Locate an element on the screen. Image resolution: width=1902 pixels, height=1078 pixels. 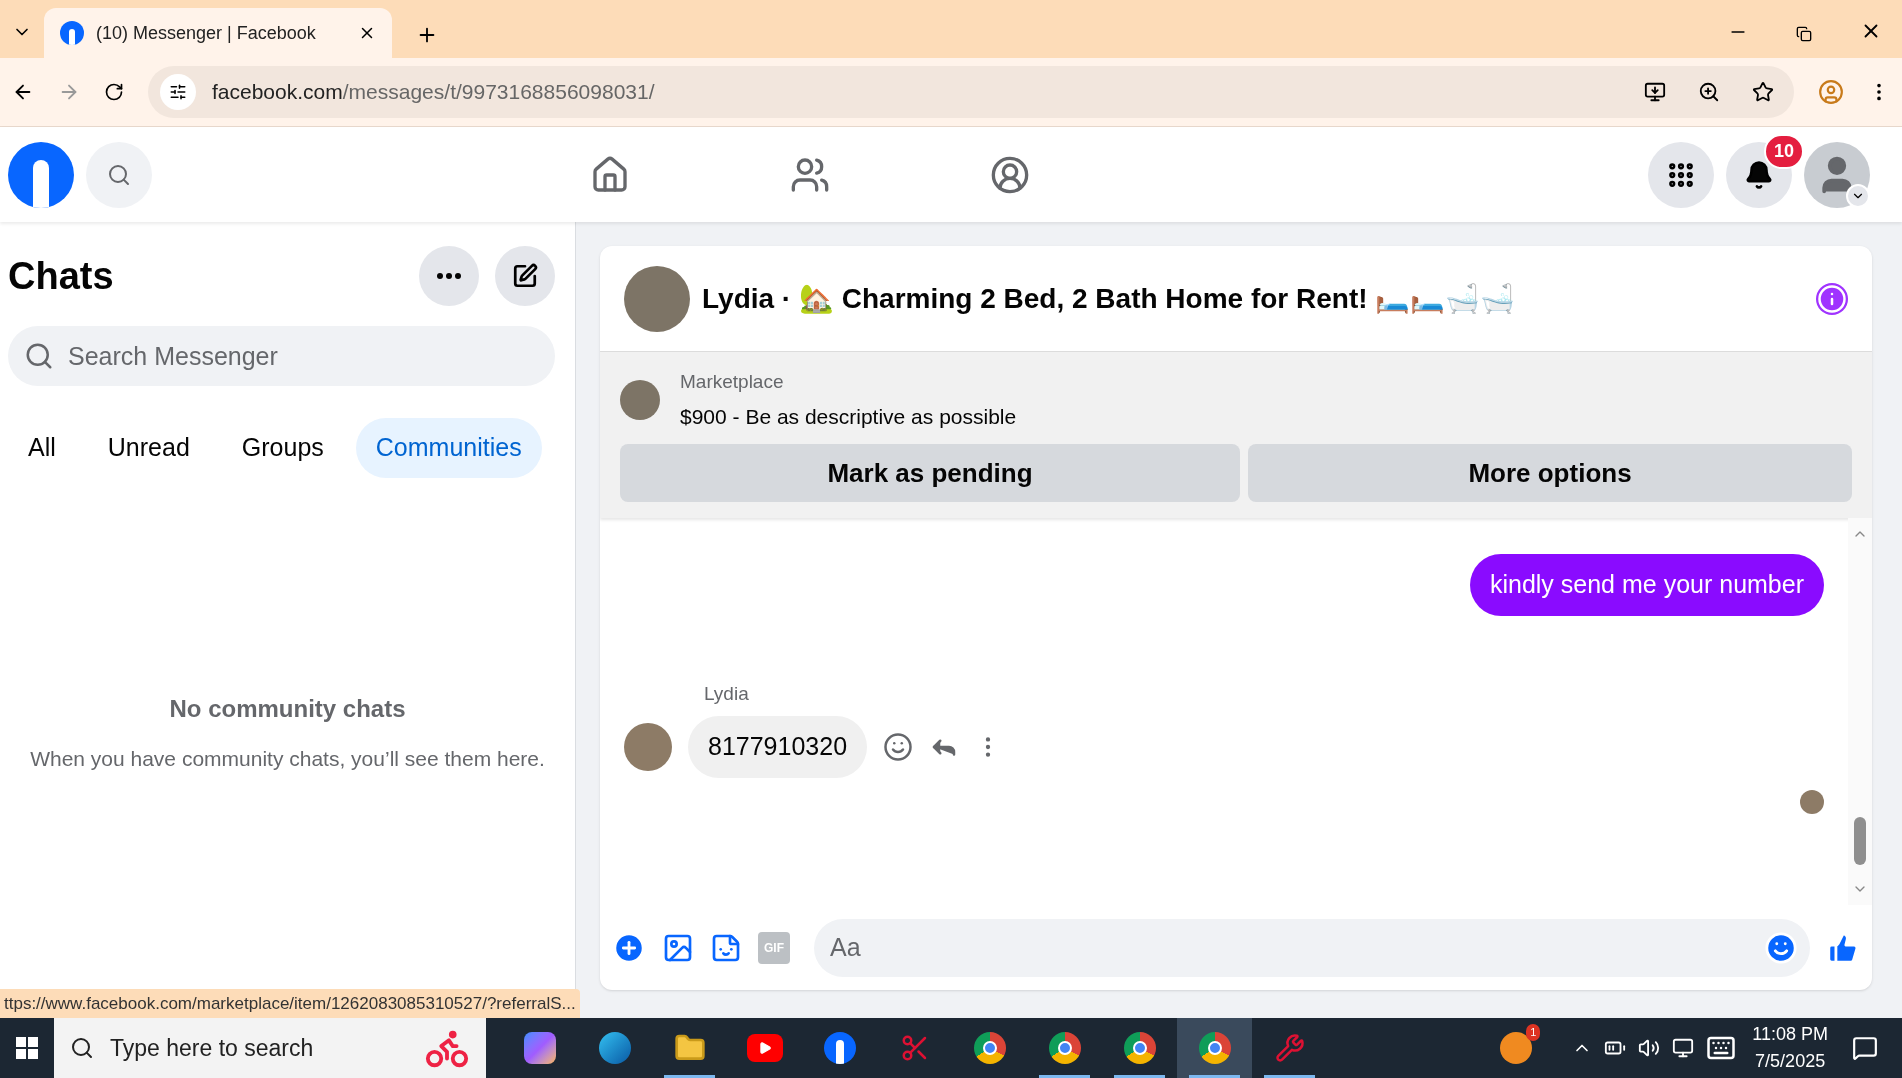
reload-icon is located at coordinates (114, 92).